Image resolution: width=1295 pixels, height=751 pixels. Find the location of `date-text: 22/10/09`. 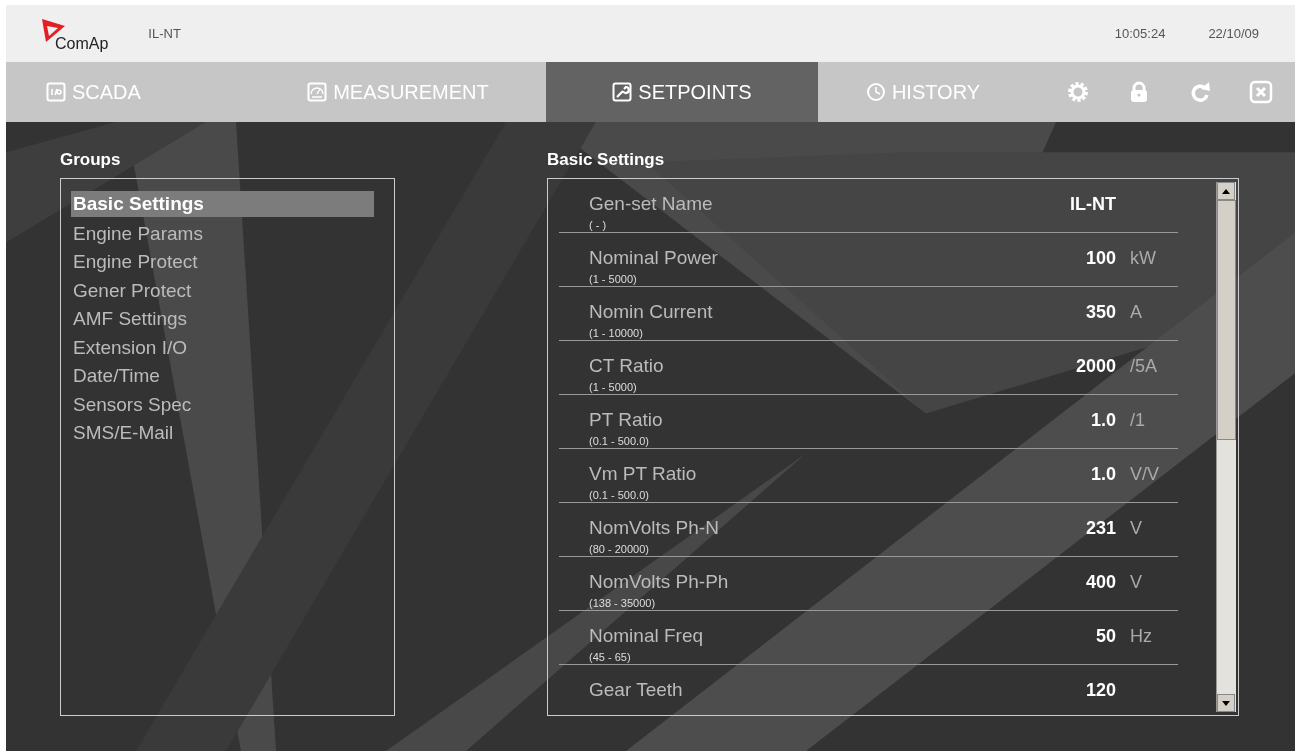

date-text: 22/10/09 is located at coordinates (1233, 33).